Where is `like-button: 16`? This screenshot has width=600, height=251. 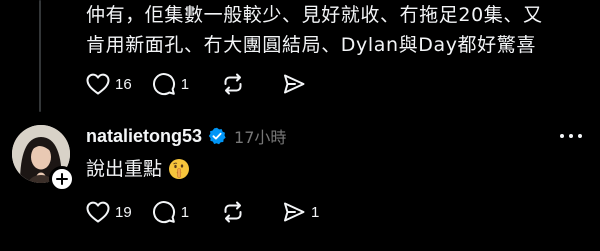 like-button: 16 is located at coordinates (109, 84).